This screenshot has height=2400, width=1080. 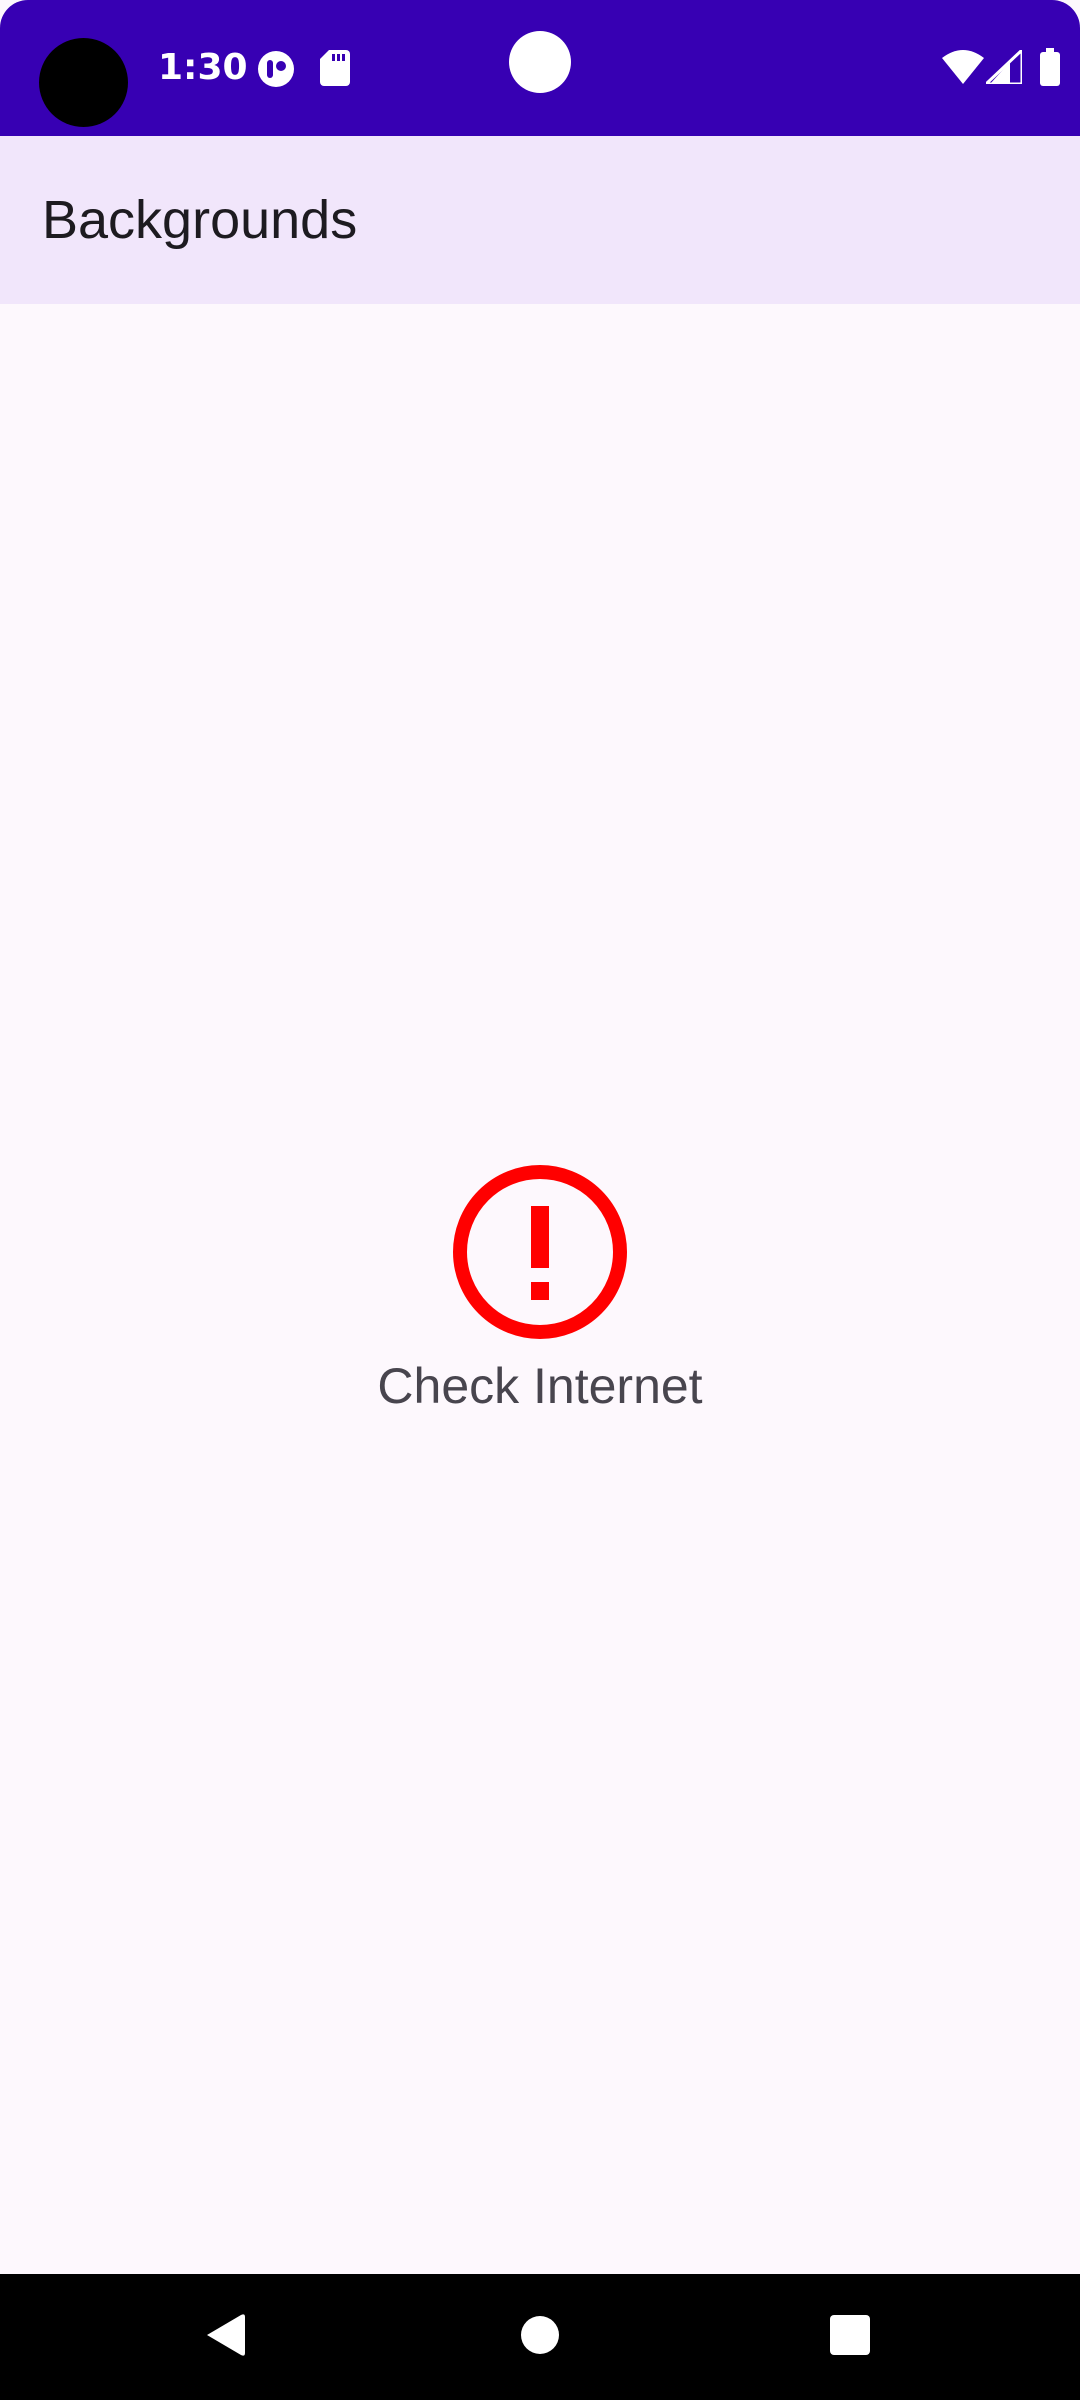 What do you see at coordinates (540, 1252) in the screenshot?
I see `error-circle-icon` at bounding box center [540, 1252].